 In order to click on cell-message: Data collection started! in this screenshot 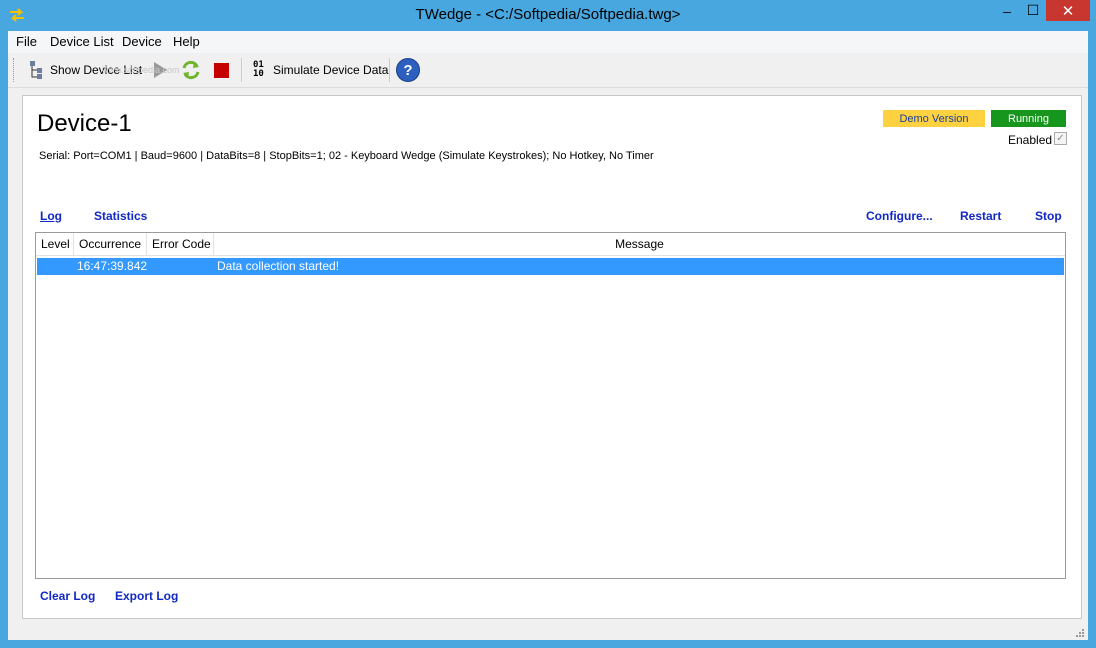, I will do `click(278, 266)`.